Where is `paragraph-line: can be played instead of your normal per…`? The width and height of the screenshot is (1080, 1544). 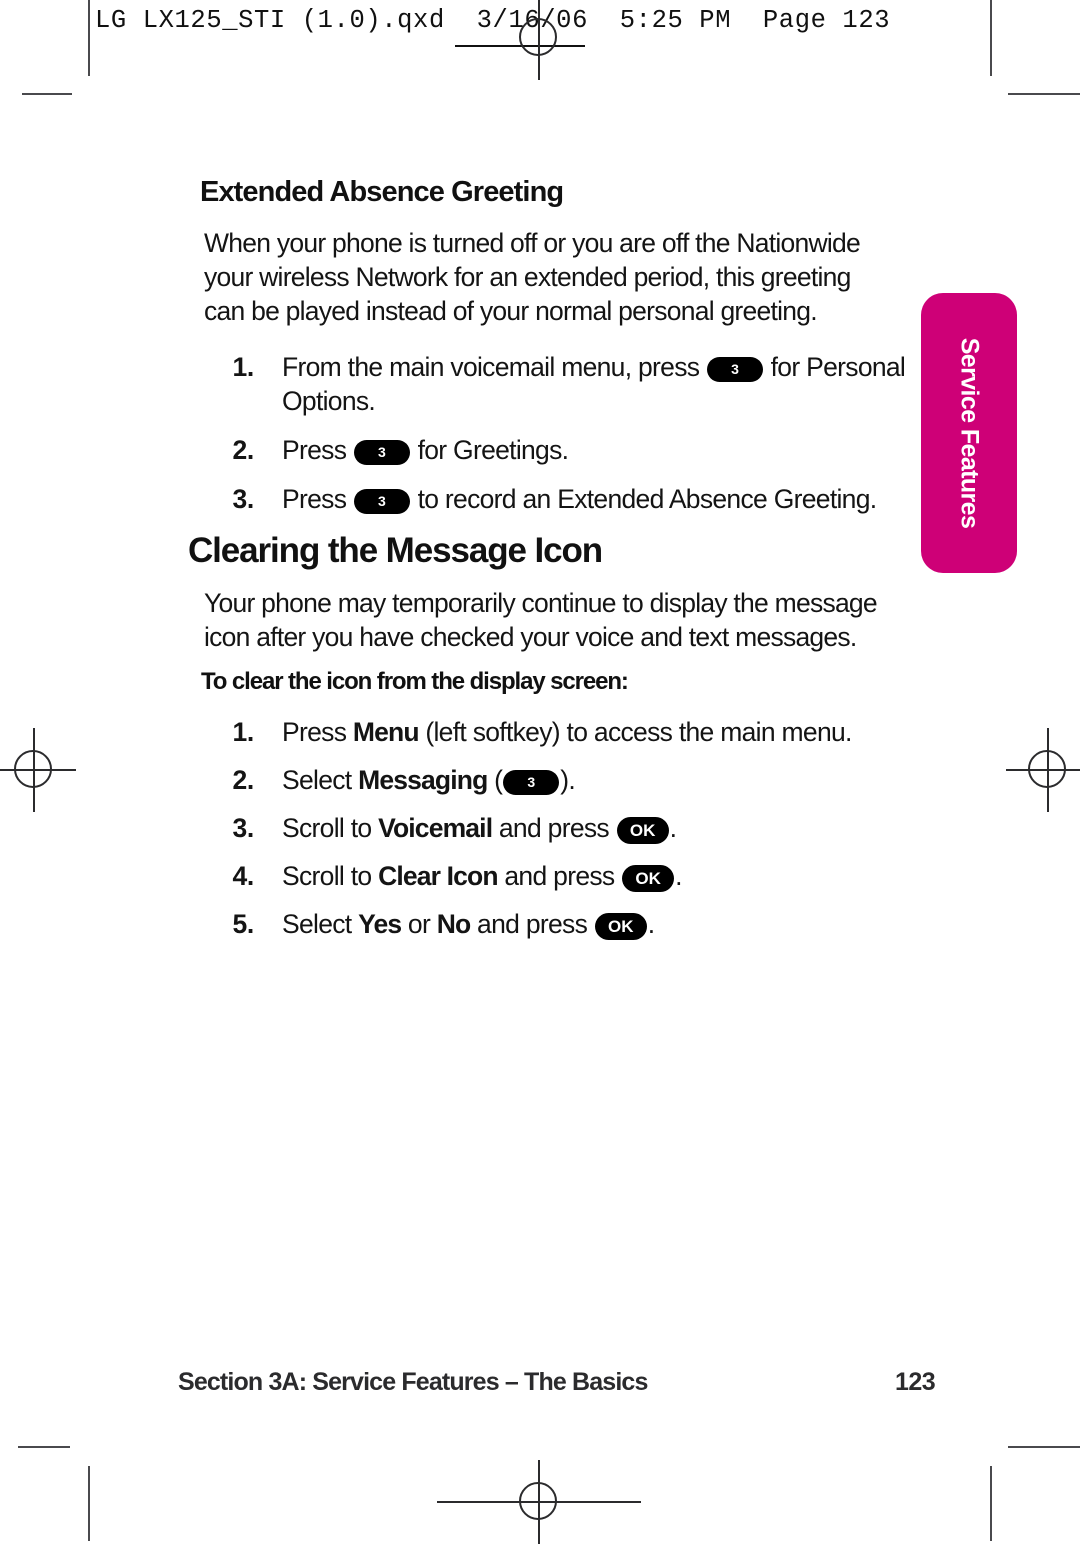 paragraph-line: can be played instead of your normal per… is located at coordinates (511, 311).